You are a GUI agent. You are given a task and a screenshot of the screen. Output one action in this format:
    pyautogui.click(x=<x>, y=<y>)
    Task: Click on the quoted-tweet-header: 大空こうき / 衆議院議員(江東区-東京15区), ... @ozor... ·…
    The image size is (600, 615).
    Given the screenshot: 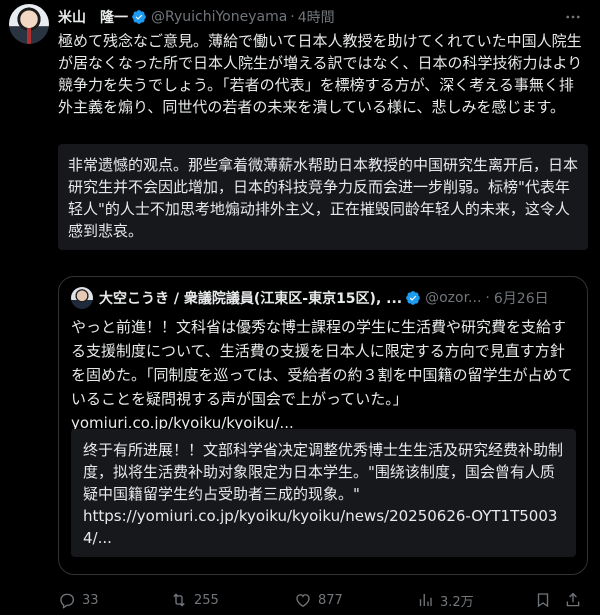 What is the action you would take?
    pyautogui.click(x=324, y=298)
    